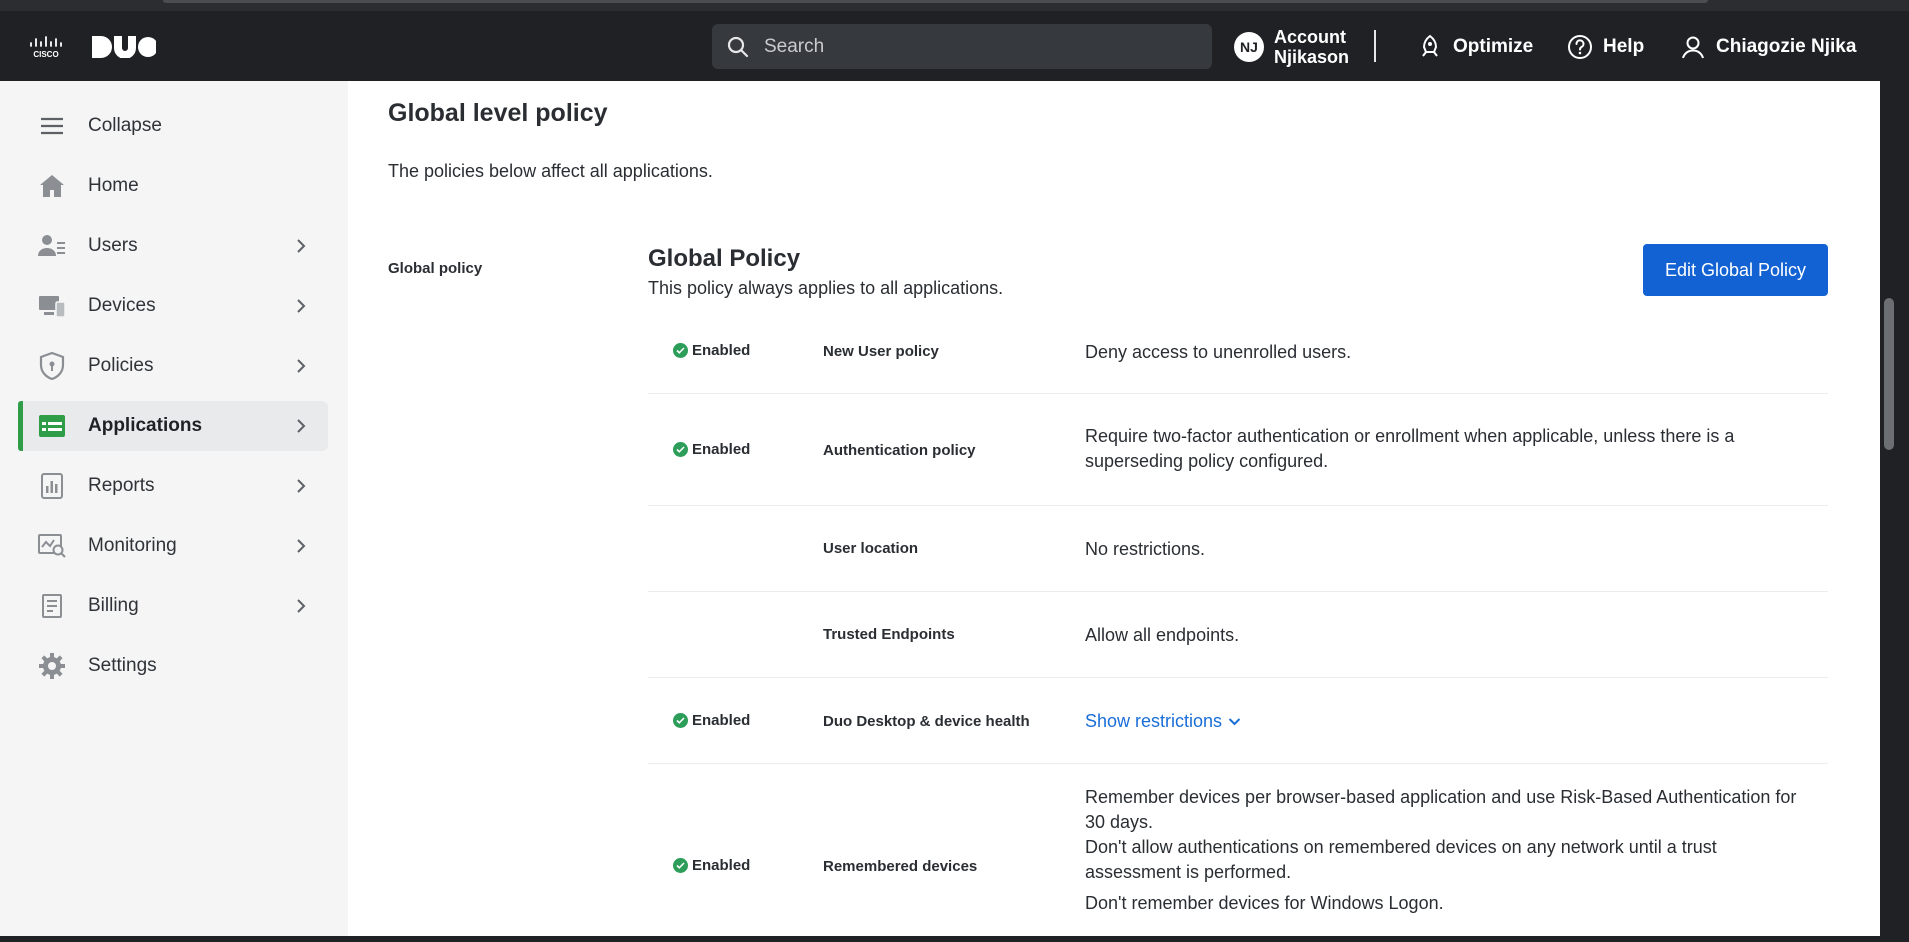  I want to click on sidebar-item-label: Settings, so click(122, 665).